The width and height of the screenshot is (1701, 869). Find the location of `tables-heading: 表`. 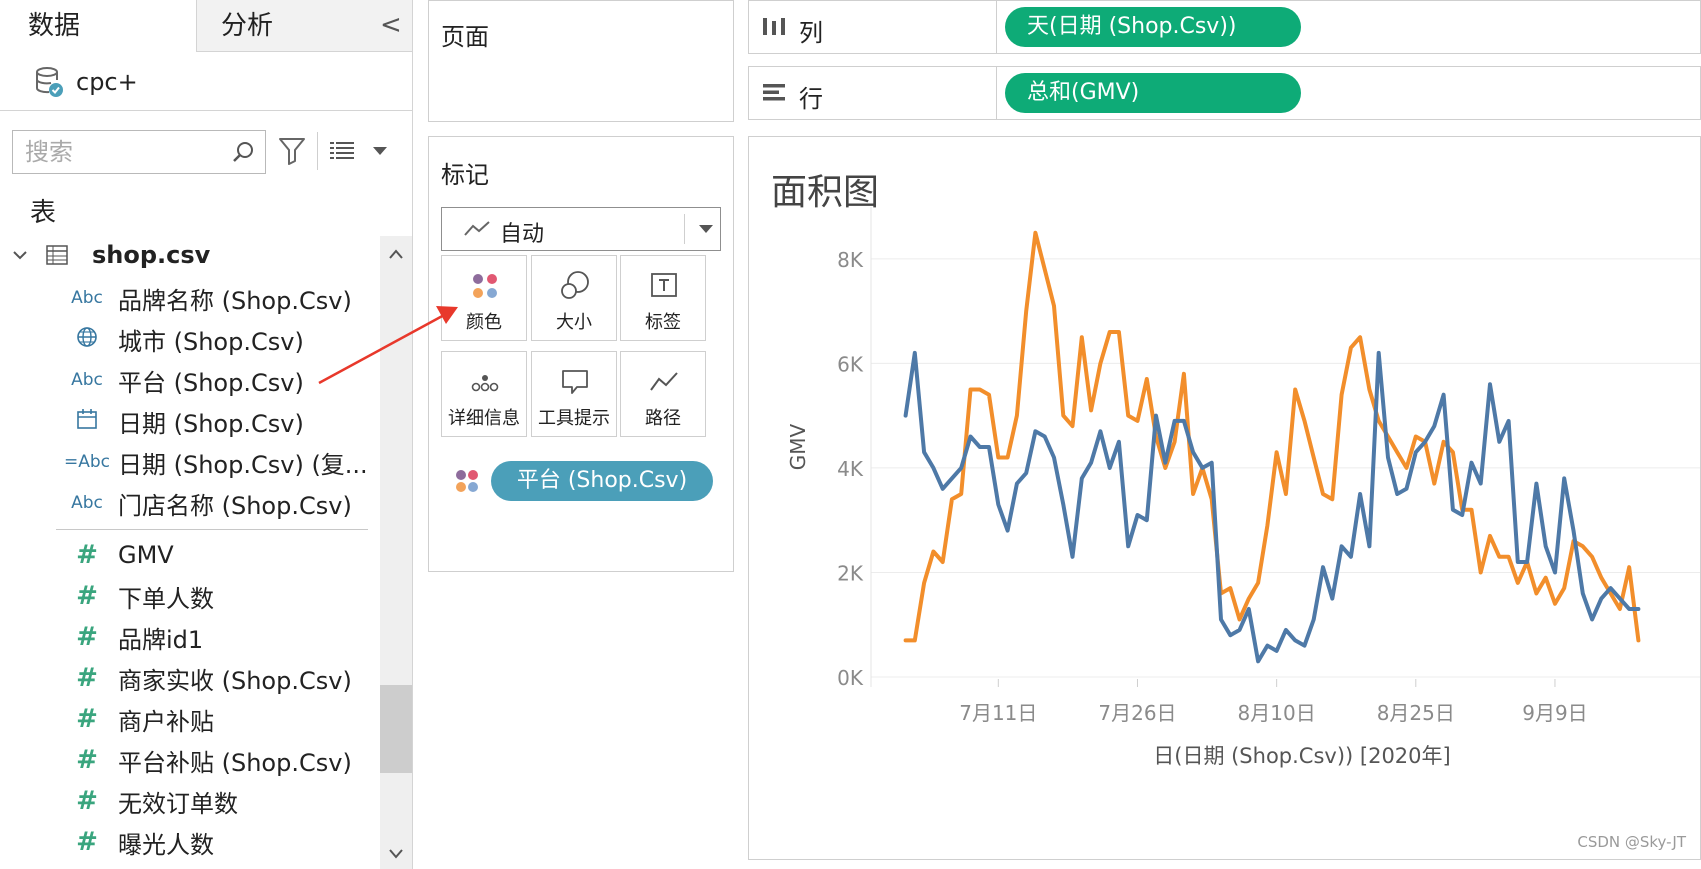

tables-heading: 表 is located at coordinates (43, 213).